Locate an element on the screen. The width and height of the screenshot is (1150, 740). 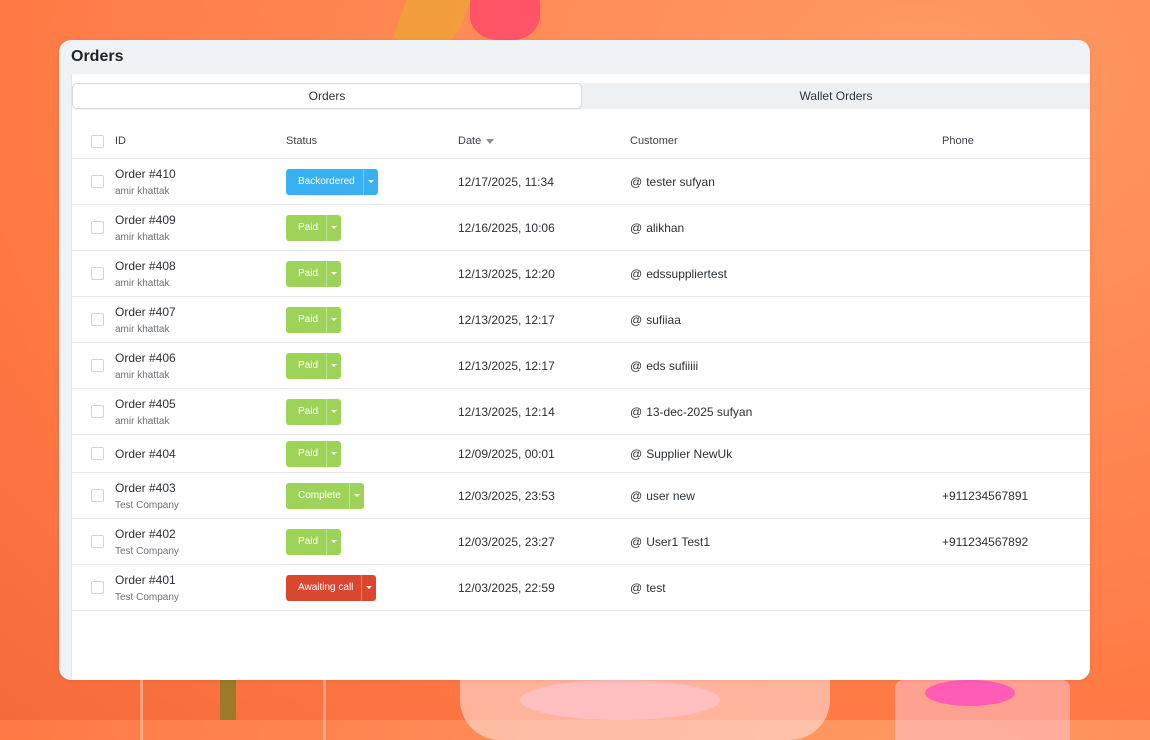
background-flowers is located at coordinates (620, 700).